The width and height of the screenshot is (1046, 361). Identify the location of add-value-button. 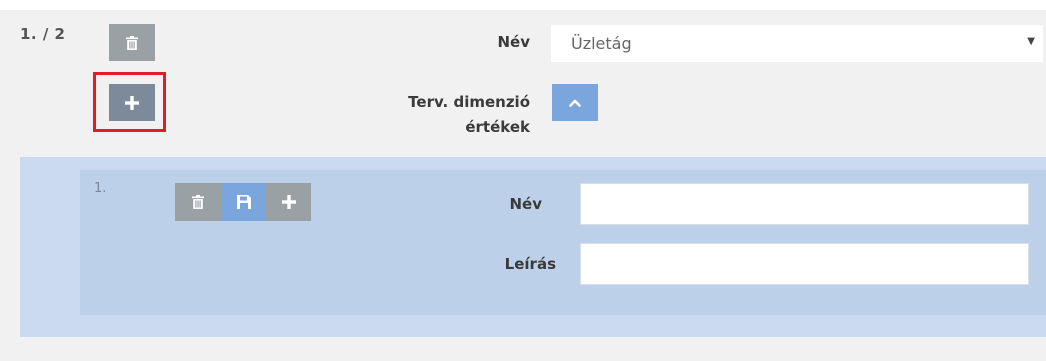
(288, 202).